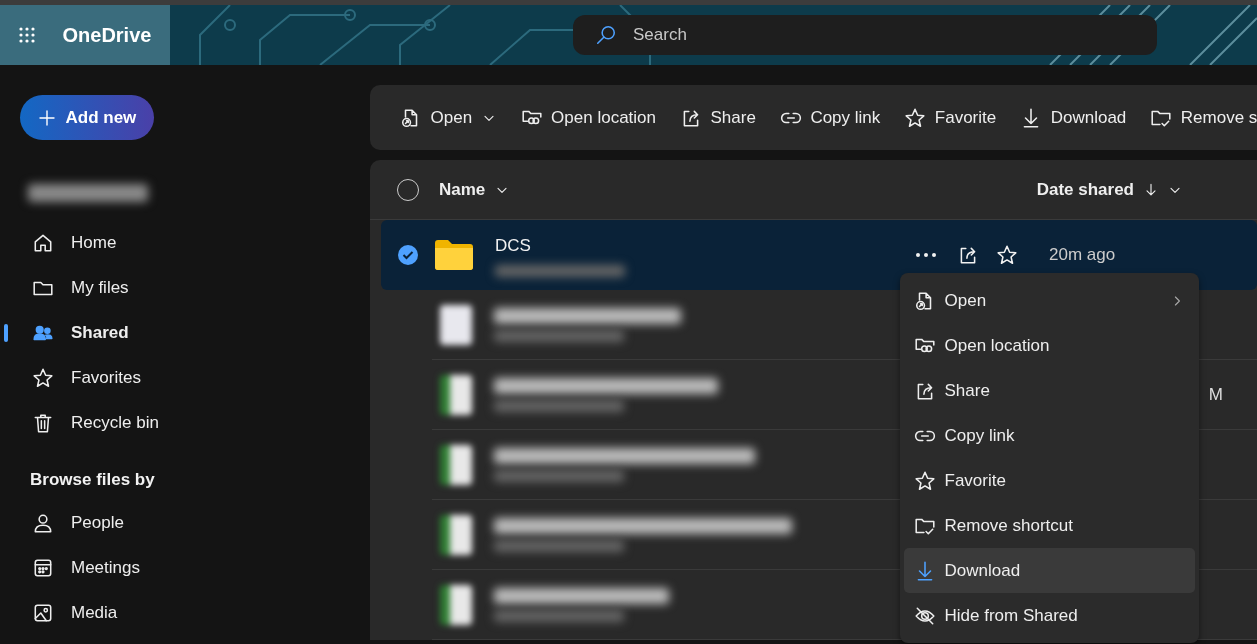  Describe the element at coordinates (819, 255) in the screenshot. I see `file-row: DCS 20m ago` at that location.